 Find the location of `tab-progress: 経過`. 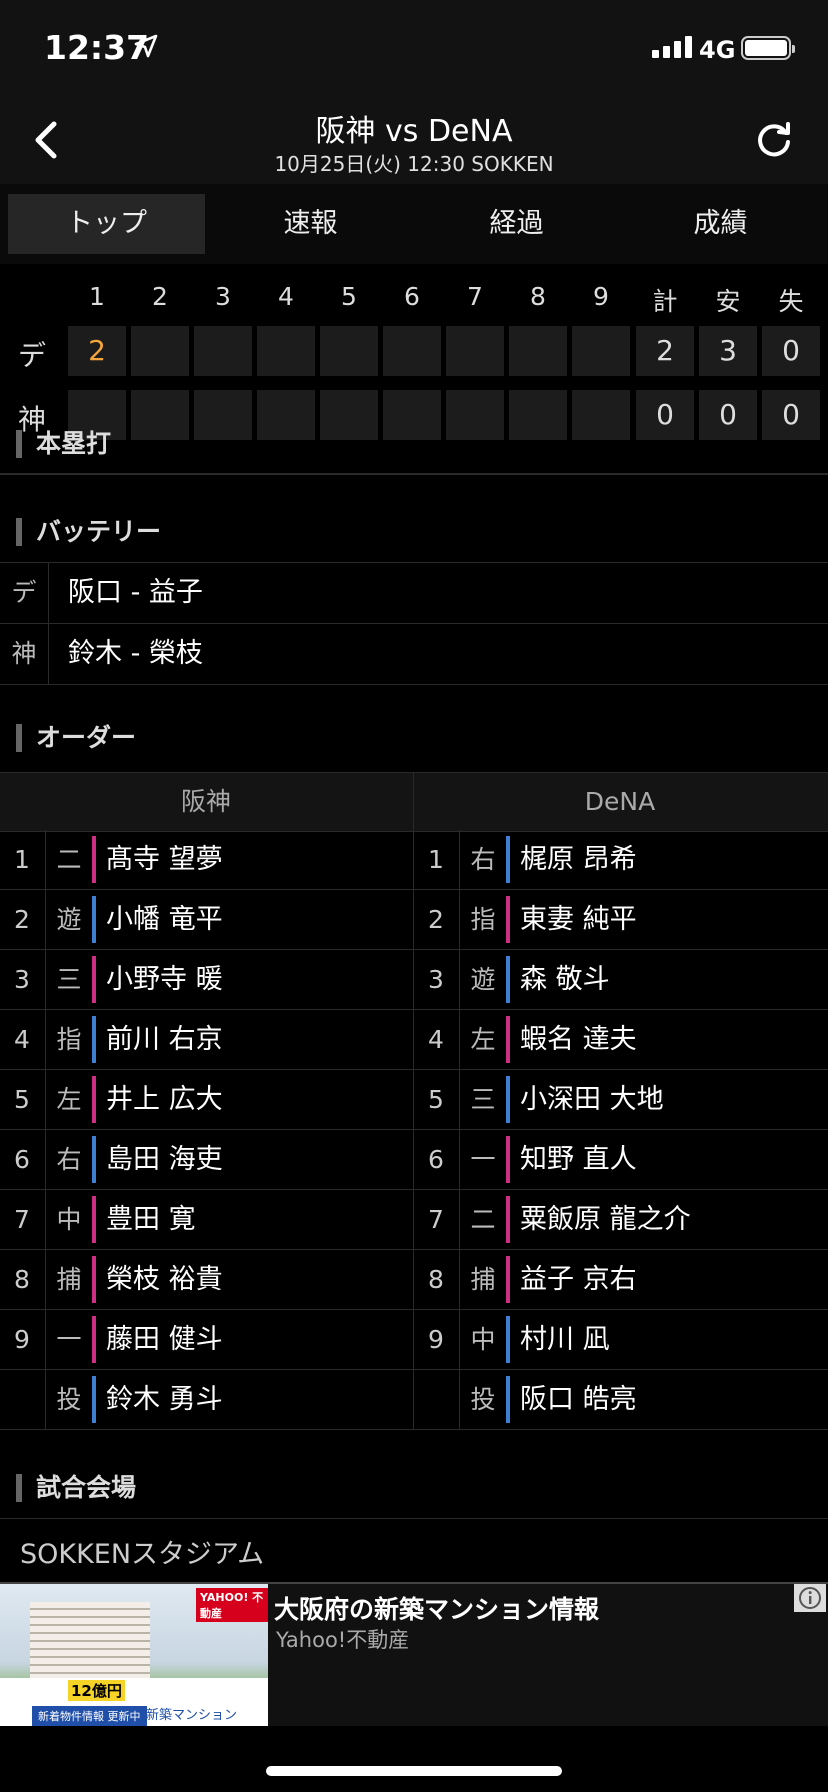

tab-progress: 経過 is located at coordinates (516, 224).